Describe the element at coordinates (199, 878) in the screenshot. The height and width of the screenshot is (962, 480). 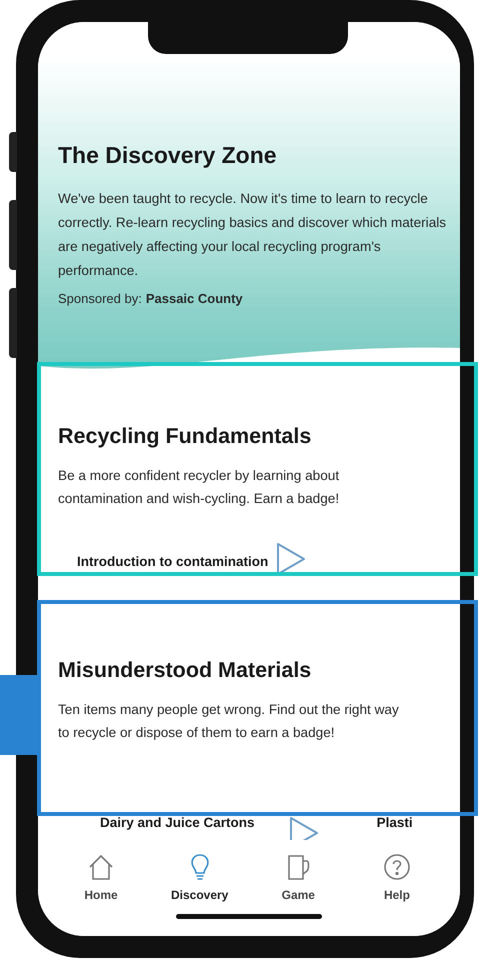
I see `nav-tab: Discovery` at that location.